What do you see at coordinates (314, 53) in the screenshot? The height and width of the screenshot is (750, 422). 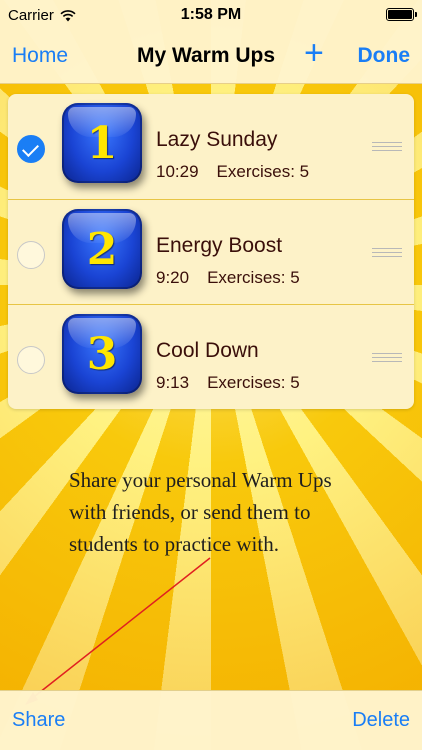 I see `add-warmup-button: +` at bounding box center [314, 53].